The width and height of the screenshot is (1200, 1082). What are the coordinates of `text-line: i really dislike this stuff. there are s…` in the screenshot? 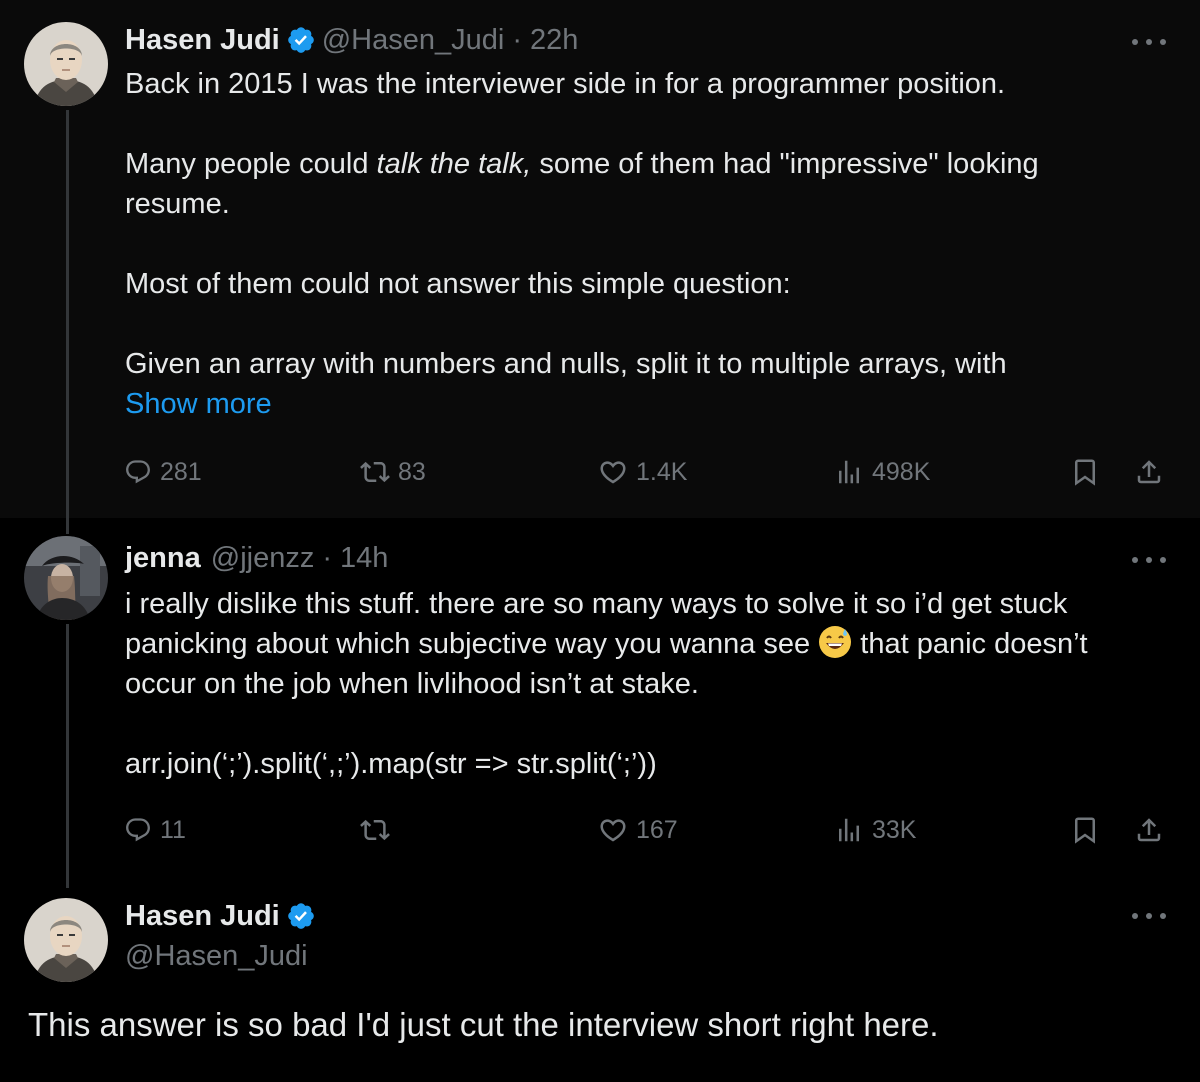 It's located at (596, 604).